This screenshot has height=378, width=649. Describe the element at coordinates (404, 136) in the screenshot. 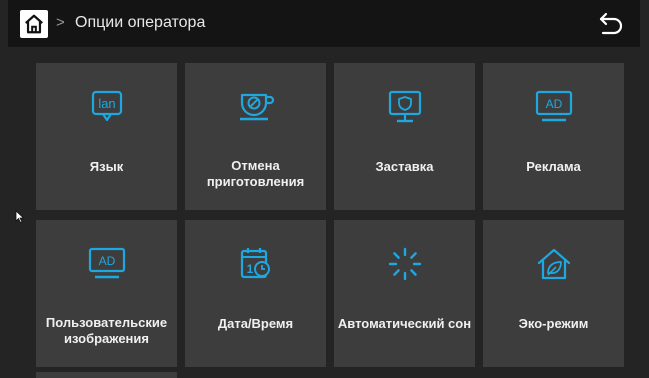

I see `tile-screensaver: Заставка` at that location.